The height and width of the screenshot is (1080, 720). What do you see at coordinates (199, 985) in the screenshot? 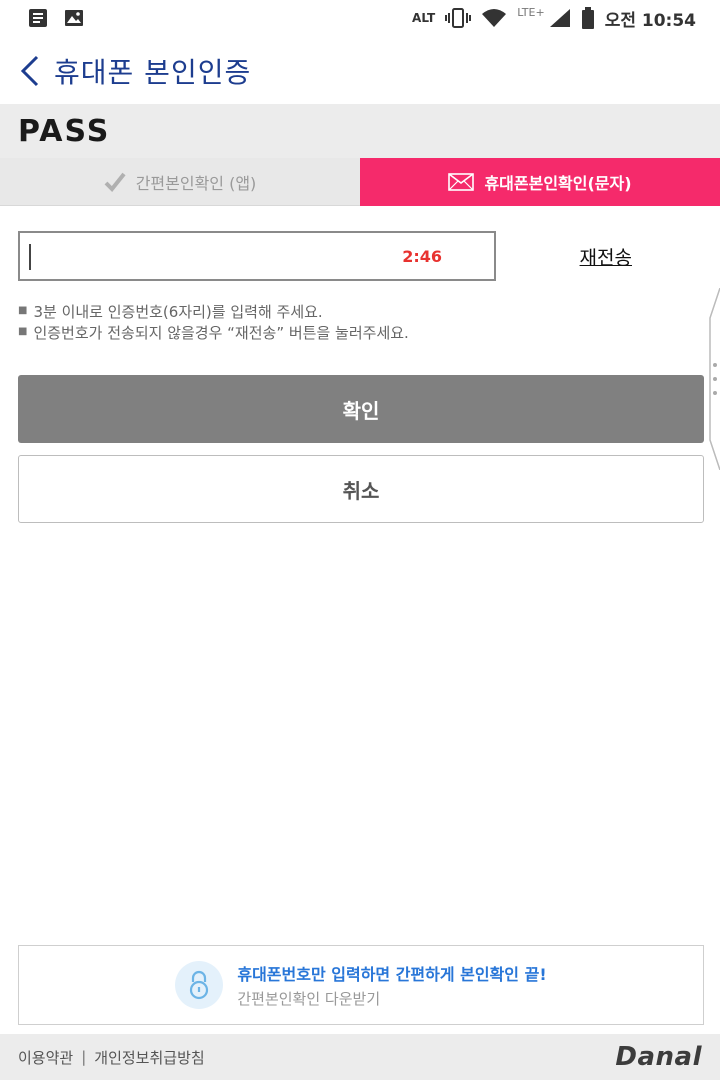
I see `lock-icon` at bounding box center [199, 985].